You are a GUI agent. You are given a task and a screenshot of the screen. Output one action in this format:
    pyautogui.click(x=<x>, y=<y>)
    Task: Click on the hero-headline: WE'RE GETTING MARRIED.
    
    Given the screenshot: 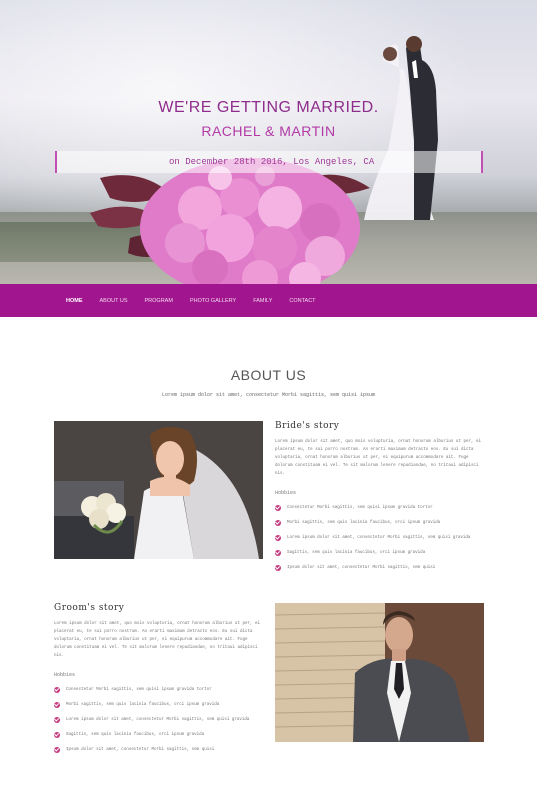 What is the action you would take?
    pyautogui.click(x=268, y=107)
    